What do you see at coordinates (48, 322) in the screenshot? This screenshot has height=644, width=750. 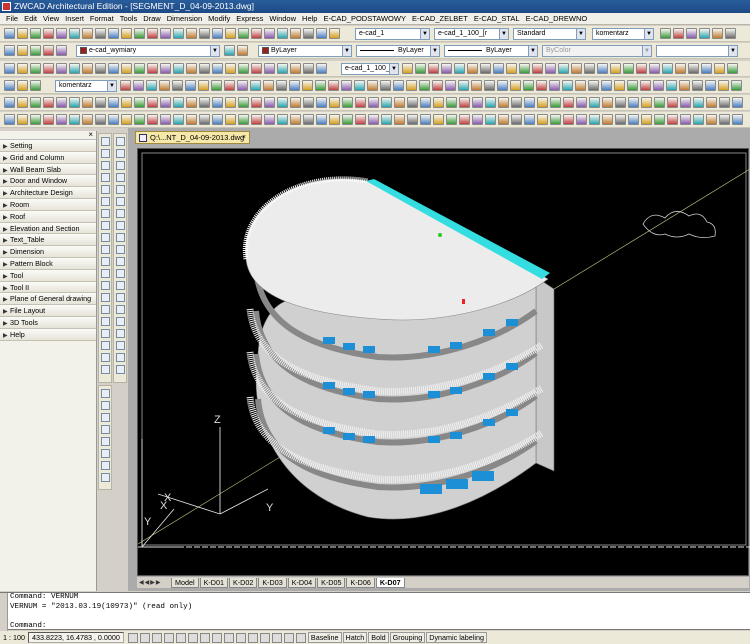 I see `side-item-3d-tools: ▶ 3D Tools` at bounding box center [48, 322].